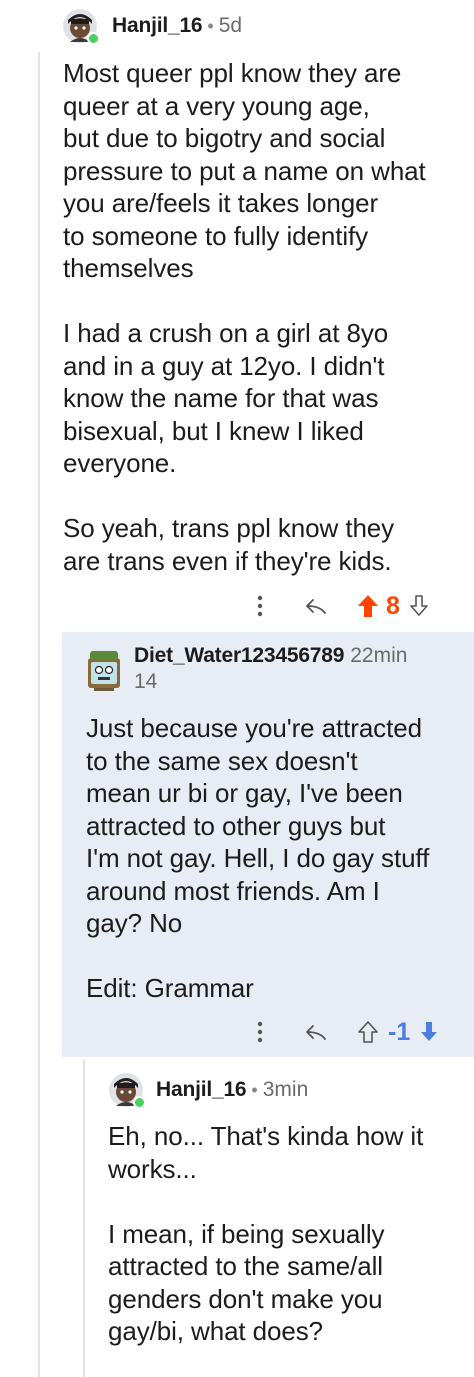 Image resolution: width=474 pixels, height=1377 pixels. I want to click on score: -1, so click(399, 1031).